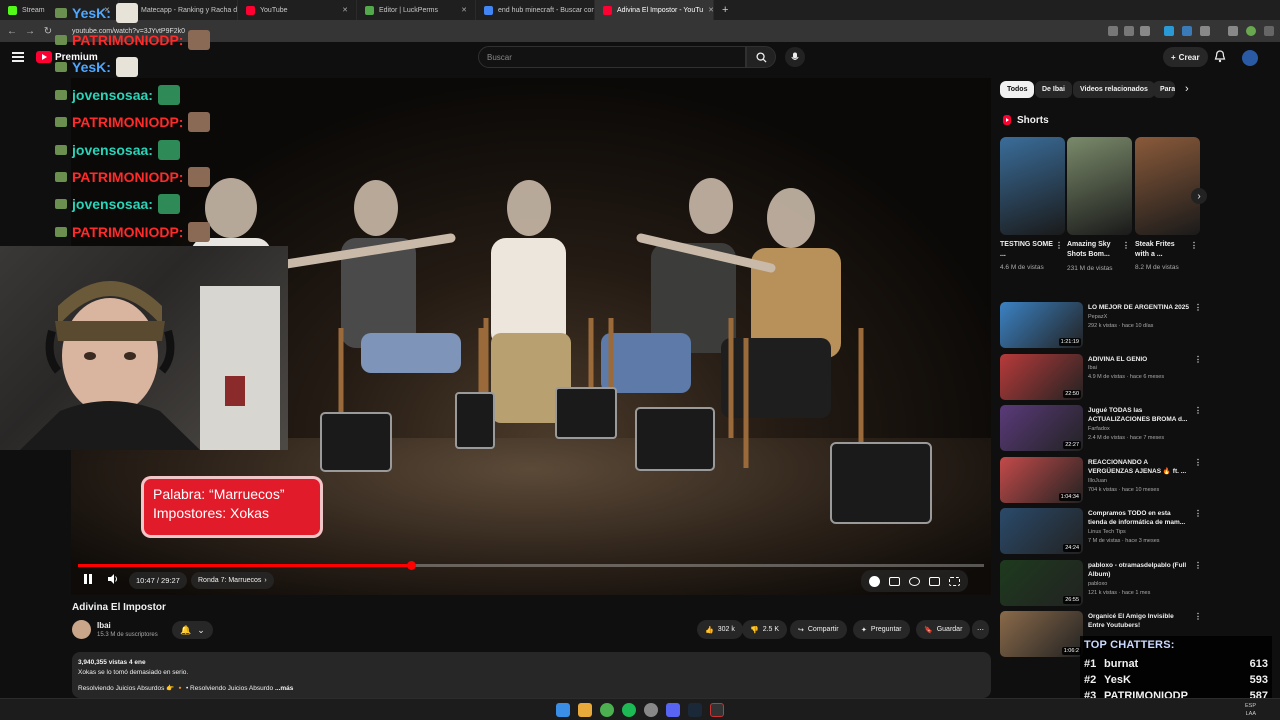 This screenshot has width=1280, height=720. What do you see at coordinates (585, 710) in the screenshot?
I see `file-explorer-icon` at bounding box center [585, 710].